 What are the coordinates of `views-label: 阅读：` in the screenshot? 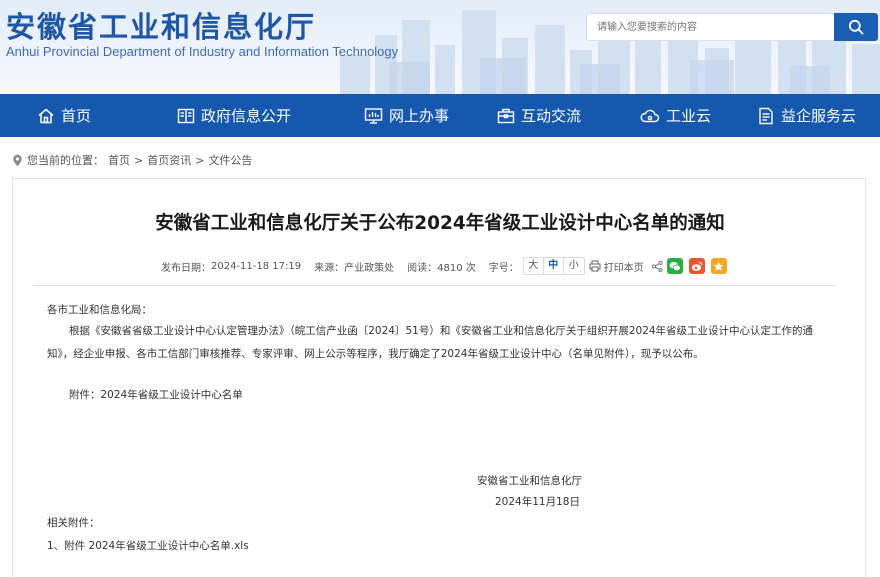 It's located at (422, 268).